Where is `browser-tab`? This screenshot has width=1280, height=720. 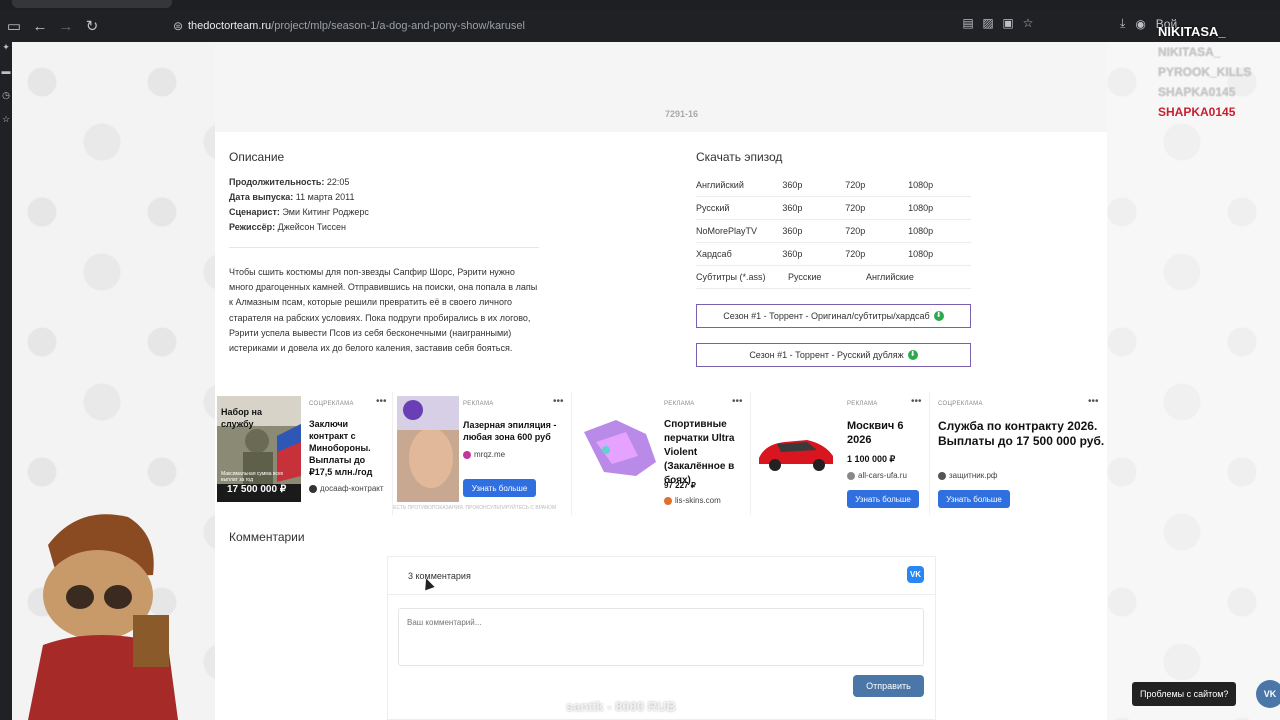
browser-tab is located at coordinates (92, 4).